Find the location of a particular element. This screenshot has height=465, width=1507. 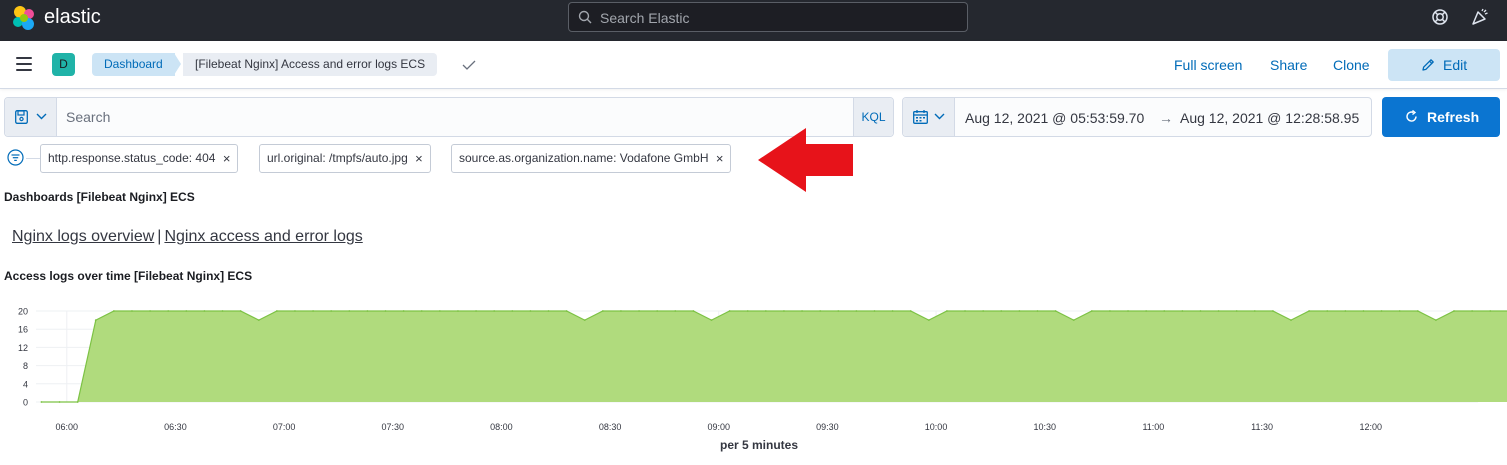

filter-menu-icon is located at coordinates (15, 157).